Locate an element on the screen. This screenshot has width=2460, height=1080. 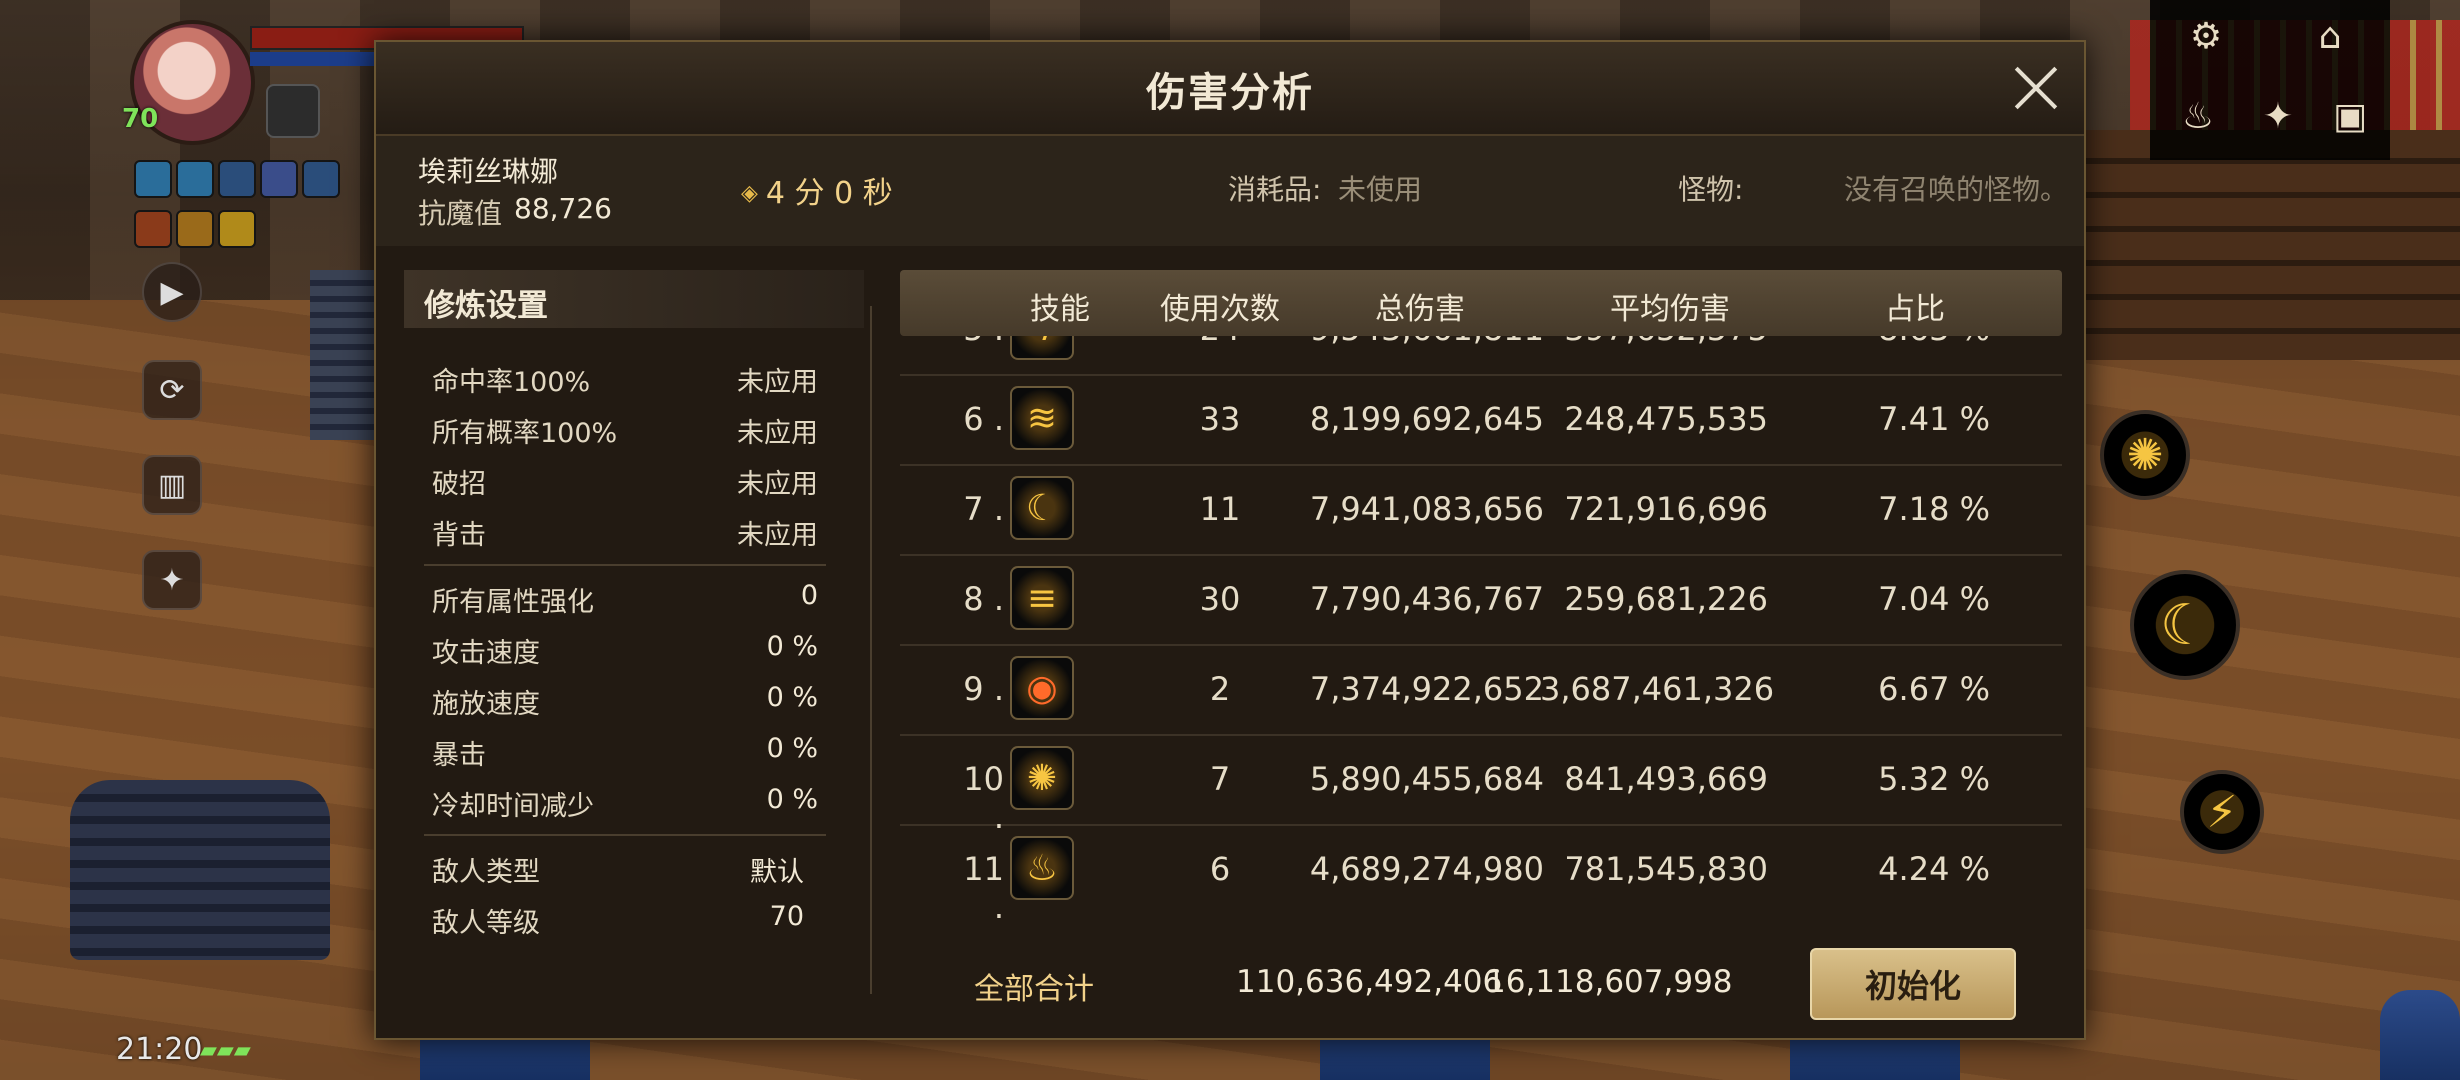
damage-share: 5.32 % is located at coordinates (1934, 779).